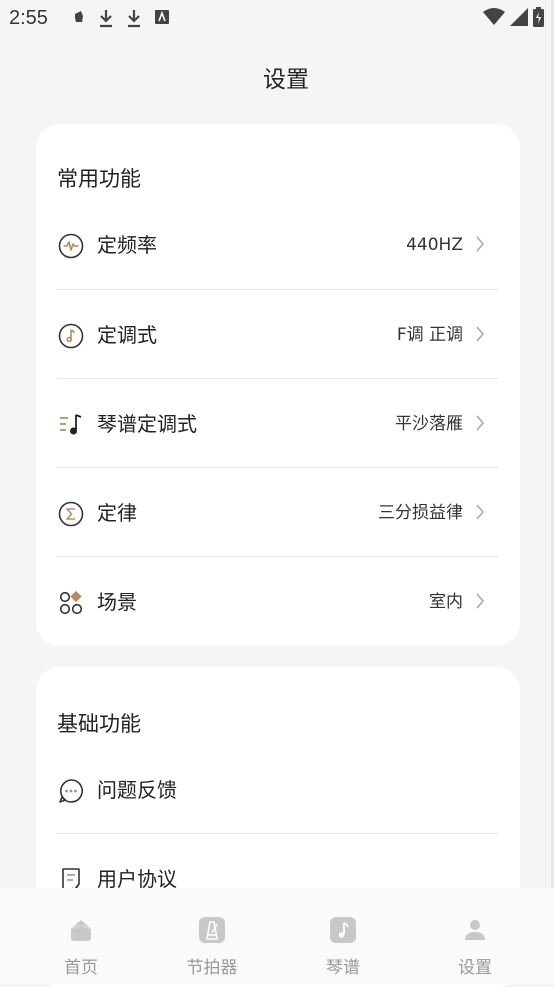 This screenshot has height=987, width=554. What do you see at coordinates (71, 246) in the screenshot?
I see `frequency-icon` at bounding box center [71, 246].